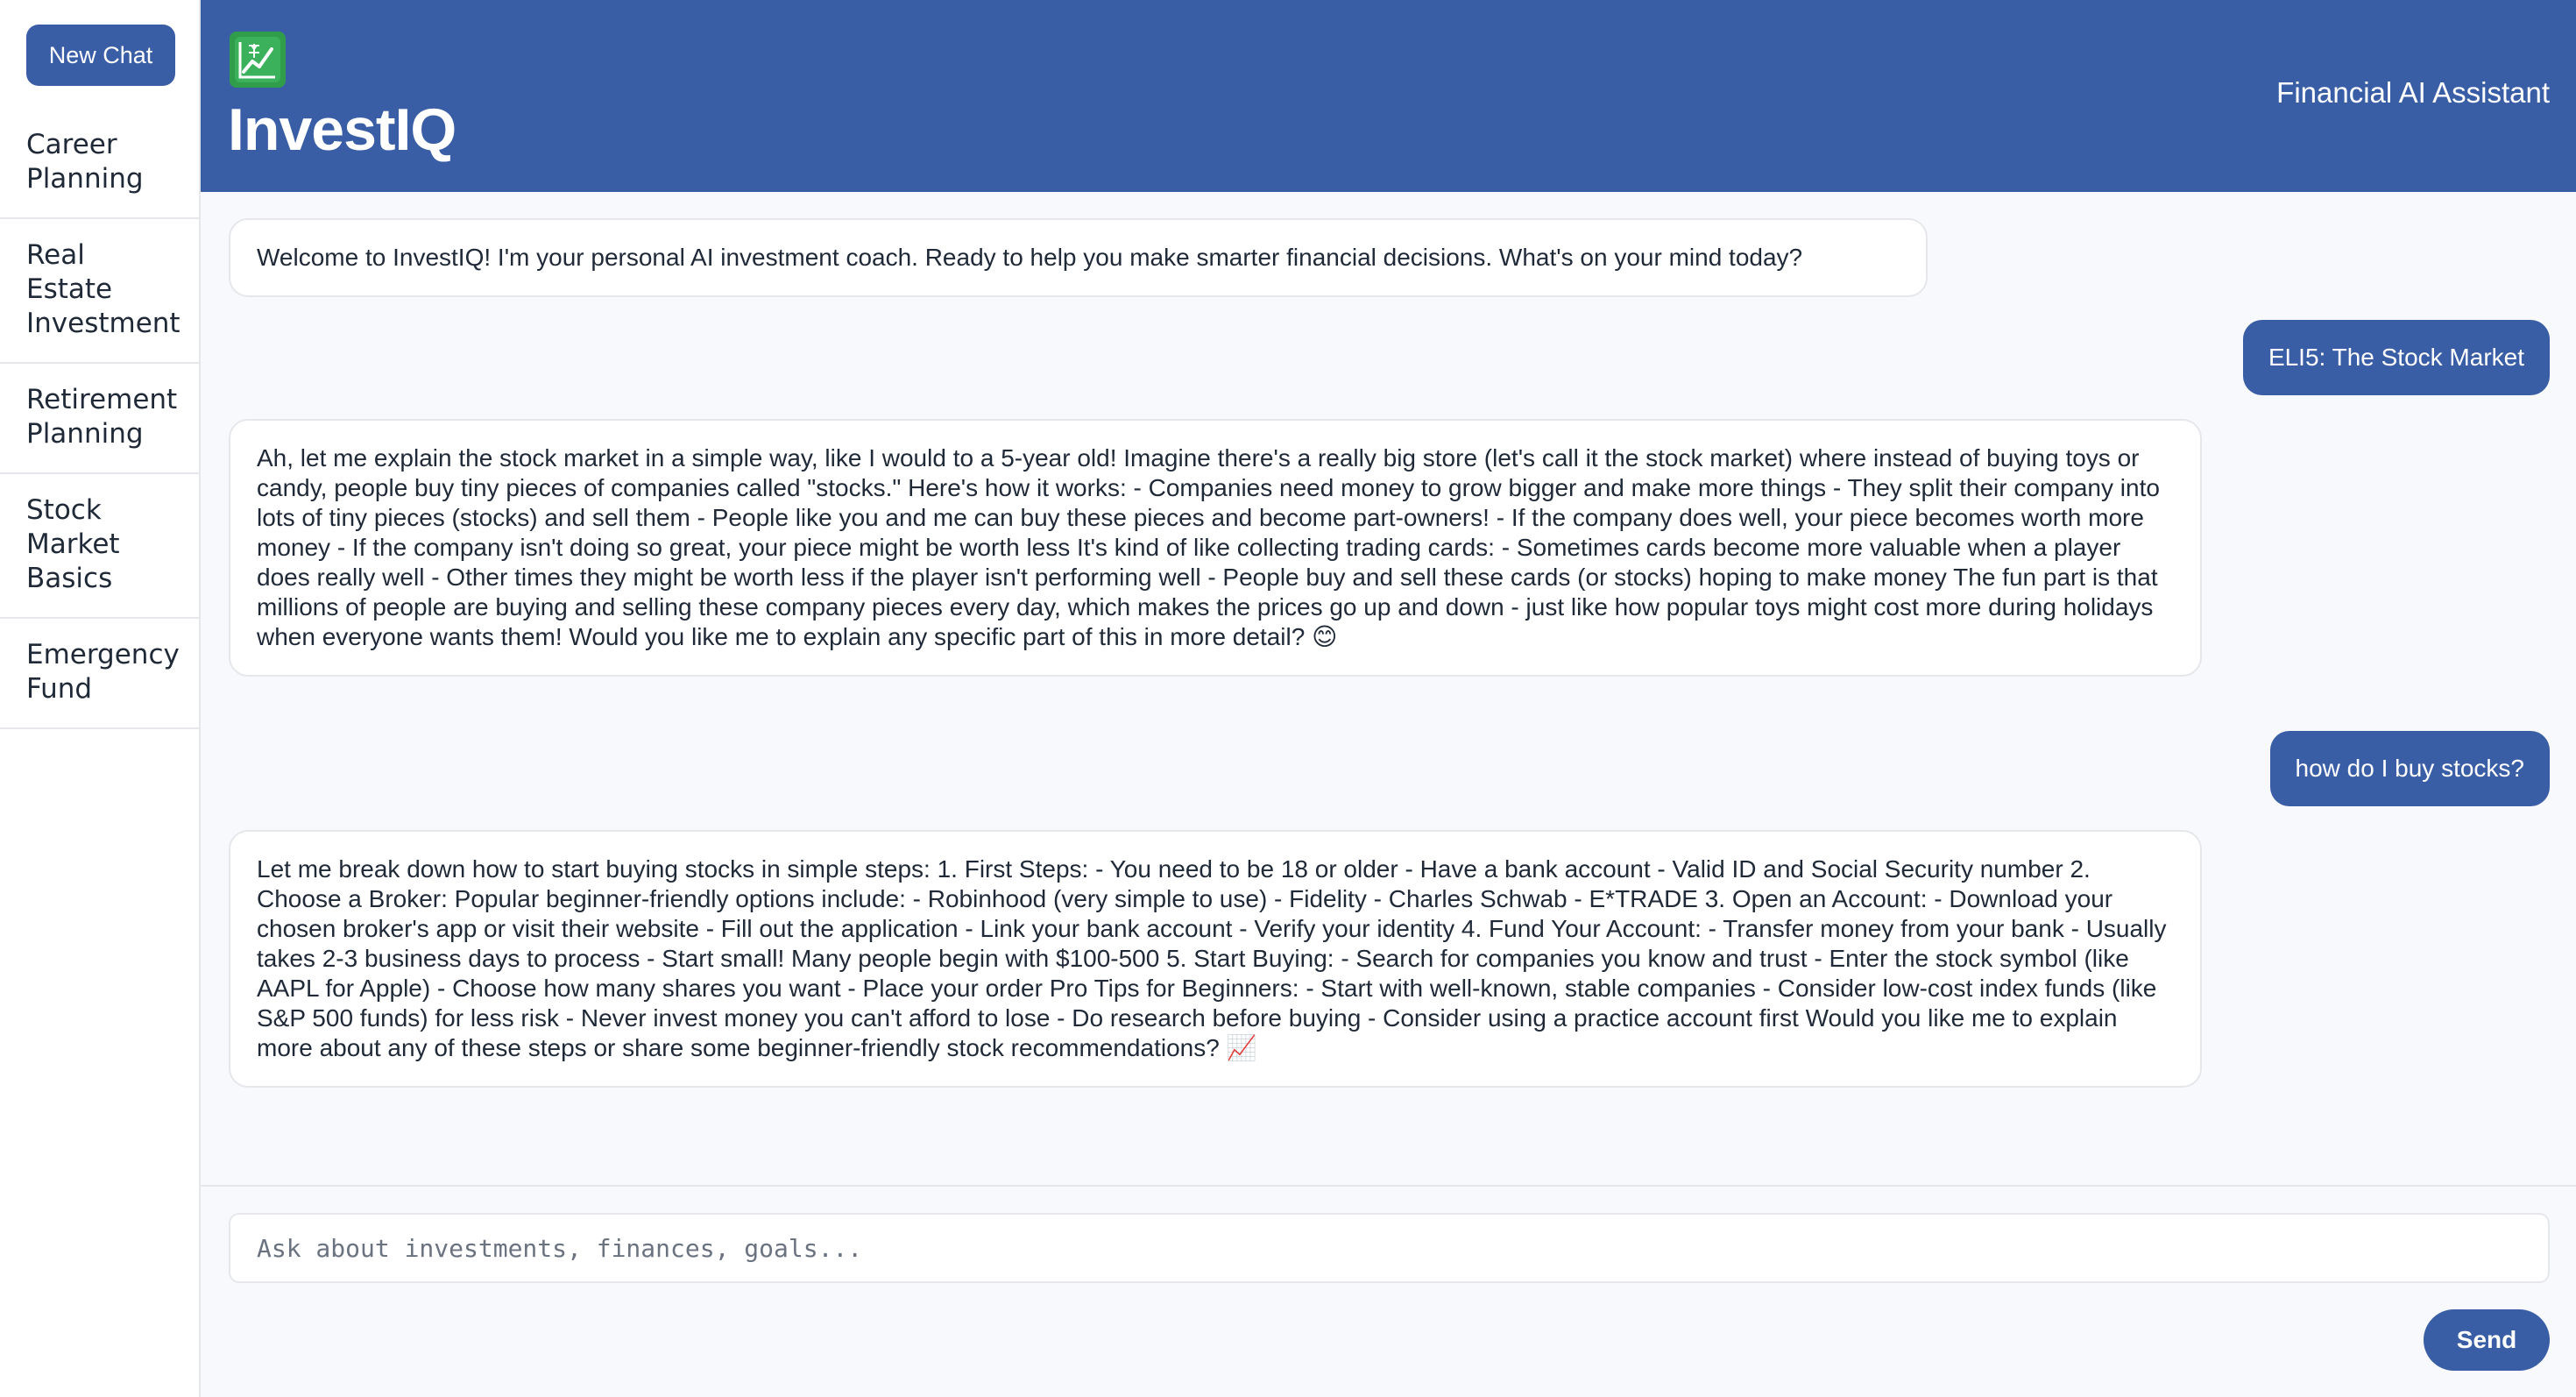  I want to click on message-input, so click(1389, 1248).